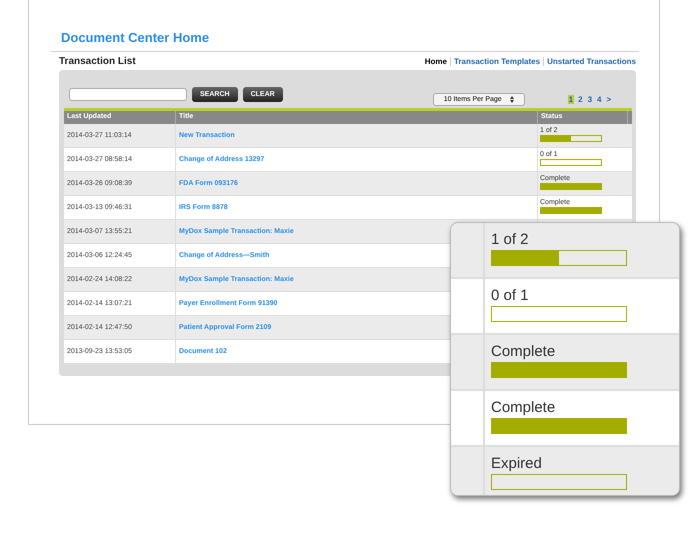 Image resolution: width=700 pixels, height=550 pixels. Describe the element at coordinates (97, 61) in the screenshot. I see `section-title: Transaction List` at that location.